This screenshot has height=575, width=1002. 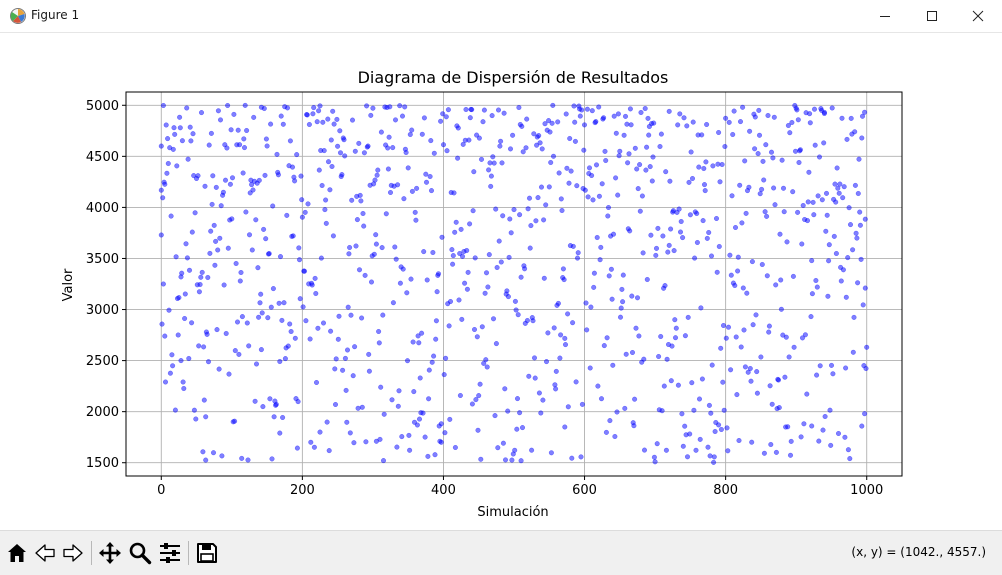 What do you see at coordinates (512, 512) in the screenshot?
I see `x-axis-label: Simulación` at bounding box center [512, 512].